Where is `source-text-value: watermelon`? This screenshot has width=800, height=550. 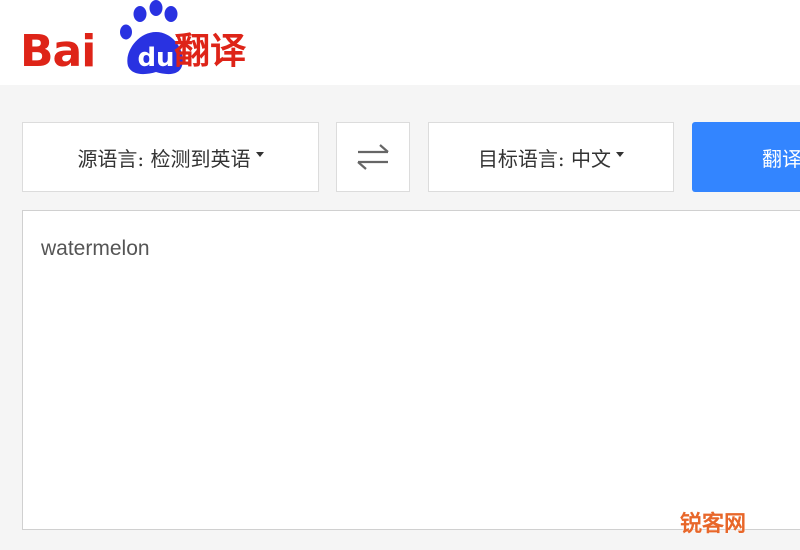 source-text-value: watermelon is located at coordinates (95, 248).